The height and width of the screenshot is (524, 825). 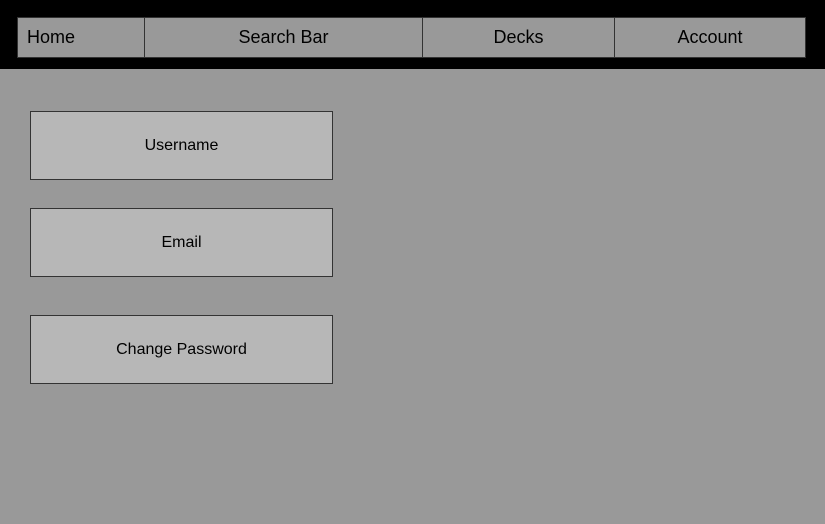 I want to click on change-password-label: Change Password, so click(x=181, y=349).